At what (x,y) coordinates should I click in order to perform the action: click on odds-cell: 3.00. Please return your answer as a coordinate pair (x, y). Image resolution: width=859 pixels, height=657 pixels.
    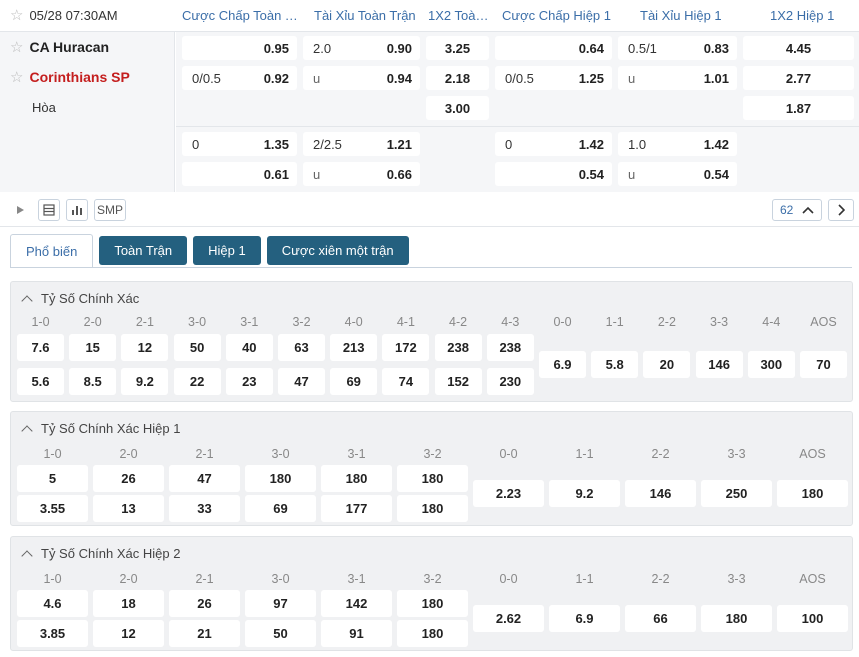
    Looking at the image, I should click on (457, 108).